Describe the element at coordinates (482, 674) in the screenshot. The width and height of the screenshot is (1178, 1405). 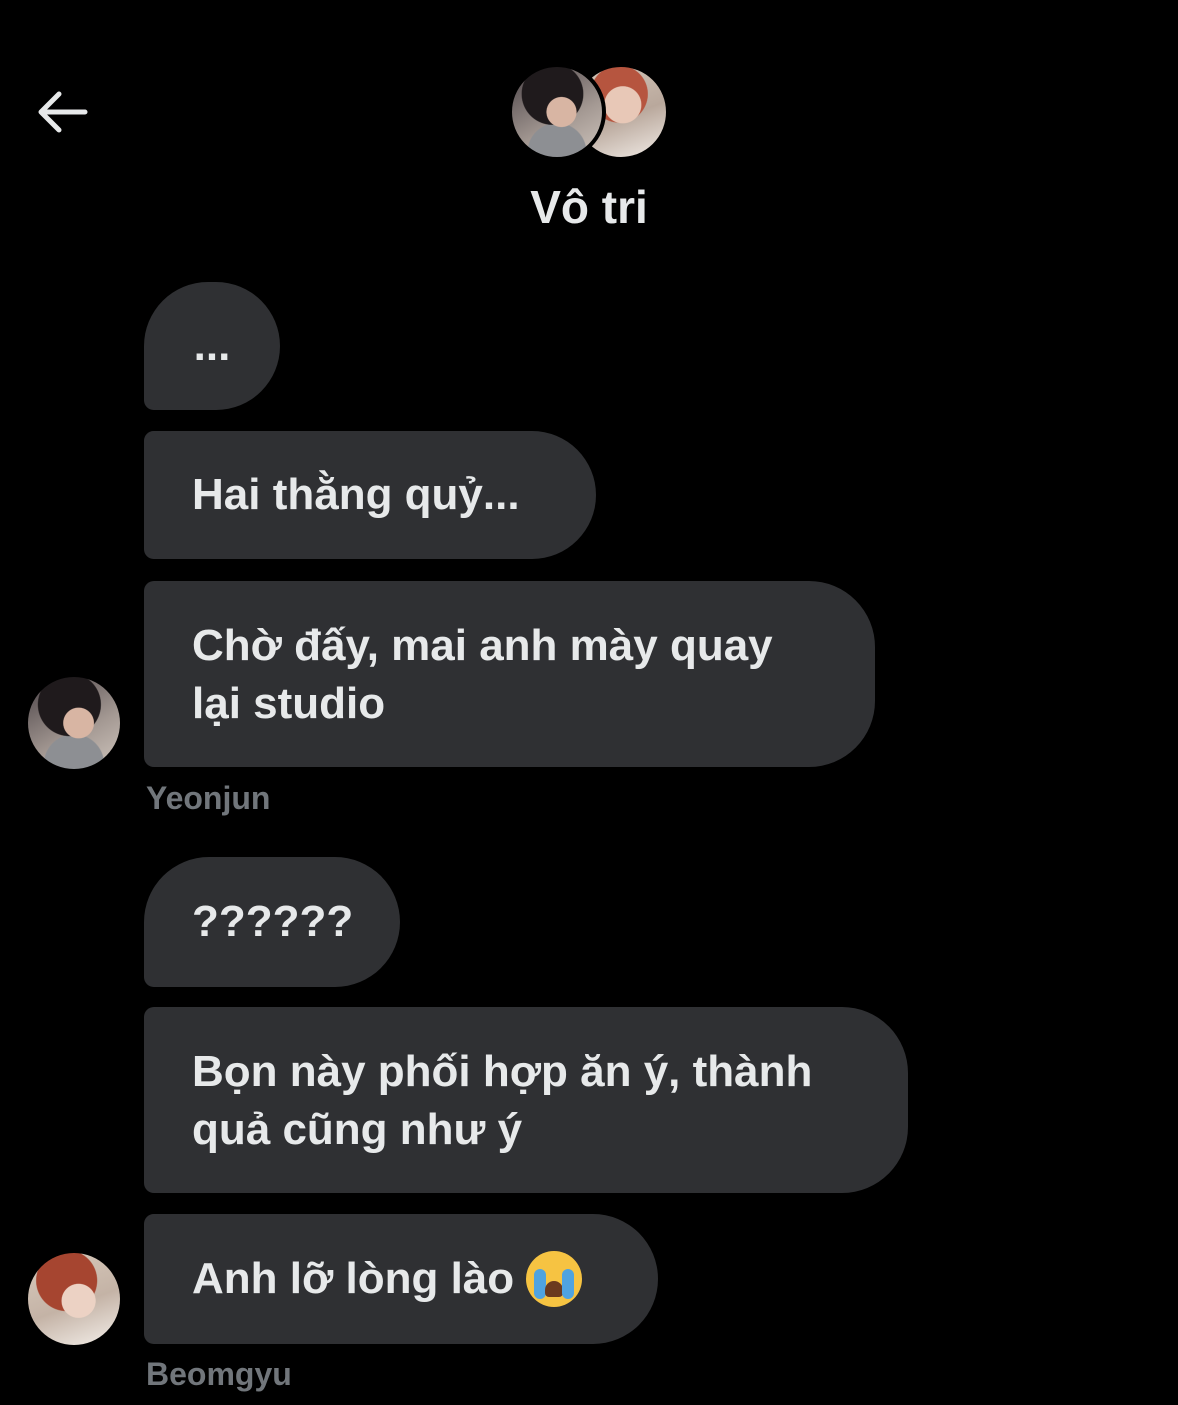
I see `message-text: Chờ đấy, mai anh mày quay lại studio` at that location.